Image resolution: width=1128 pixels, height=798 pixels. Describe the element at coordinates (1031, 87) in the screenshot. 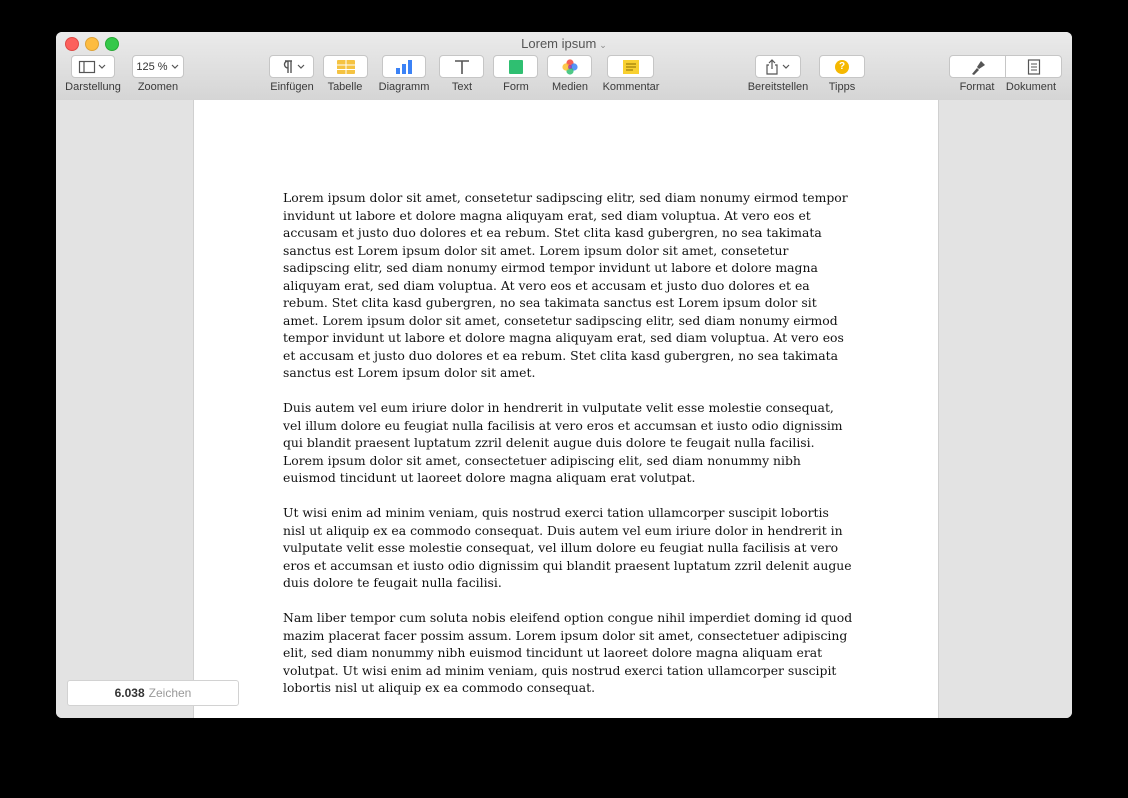

I see `dokument-label: Dokument` at that location.